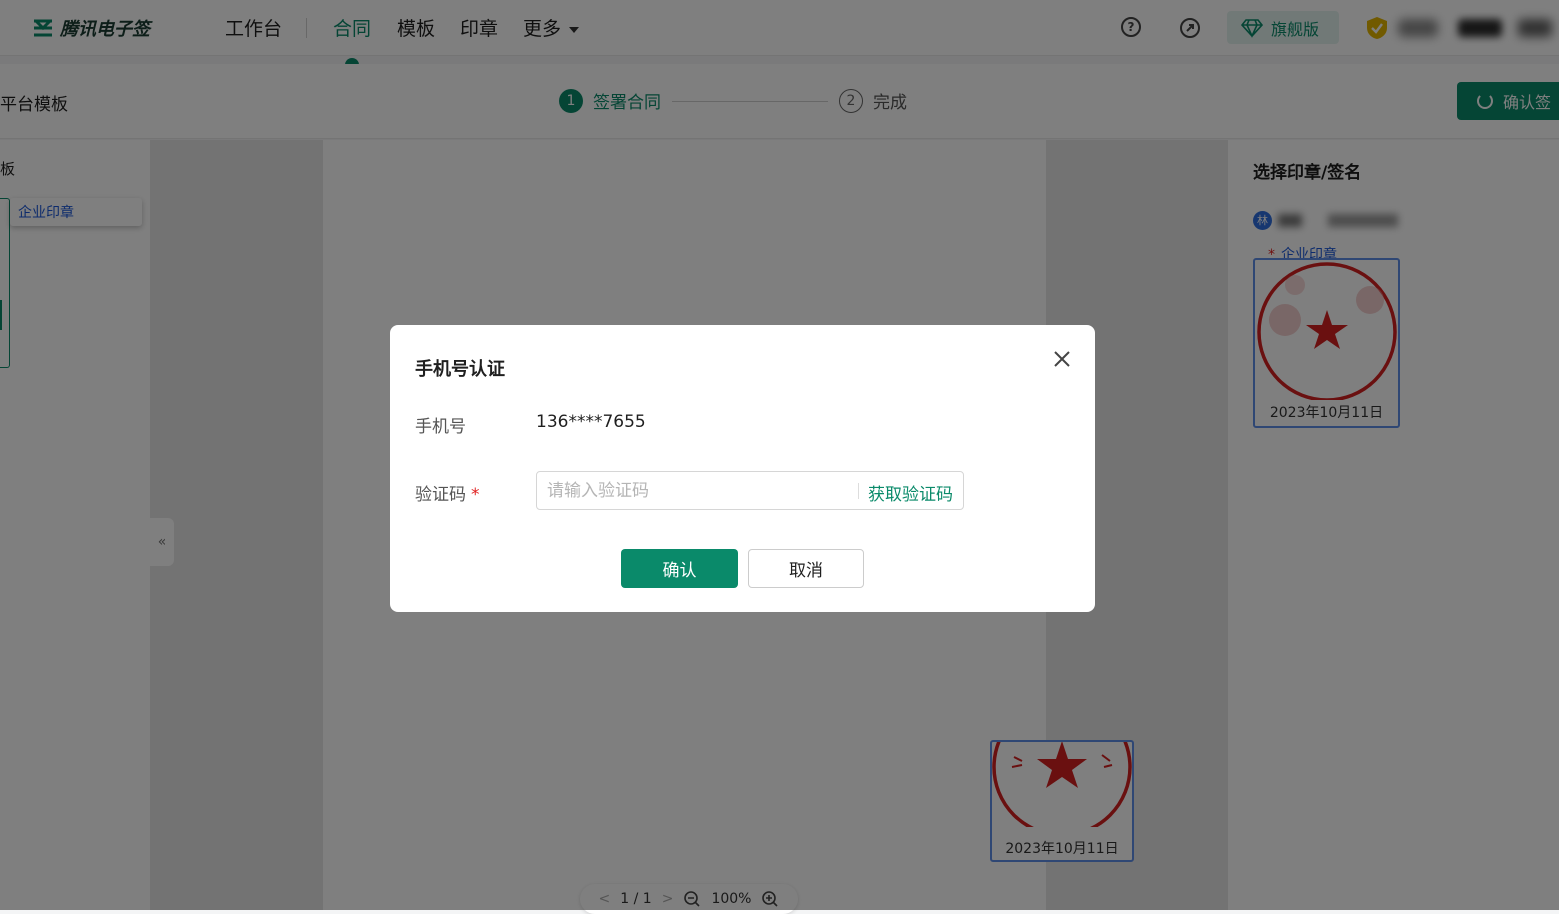 The width and height of the screenshot is (1559, 914). I want to click on cancel-button: 取消, so click(806, 568).